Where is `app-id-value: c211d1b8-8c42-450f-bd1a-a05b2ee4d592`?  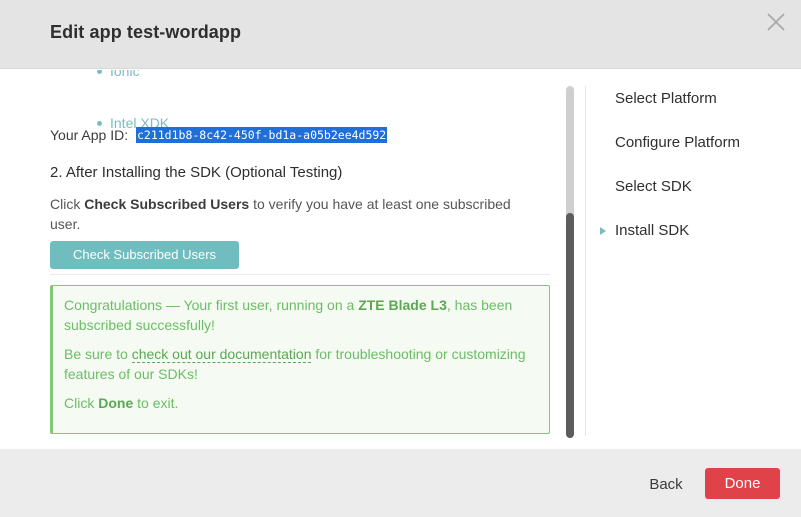
app-id-value: c211d1b8-8c42-450f-bd1a-a05b2ee4d592 is located at coordinates (261, 135).